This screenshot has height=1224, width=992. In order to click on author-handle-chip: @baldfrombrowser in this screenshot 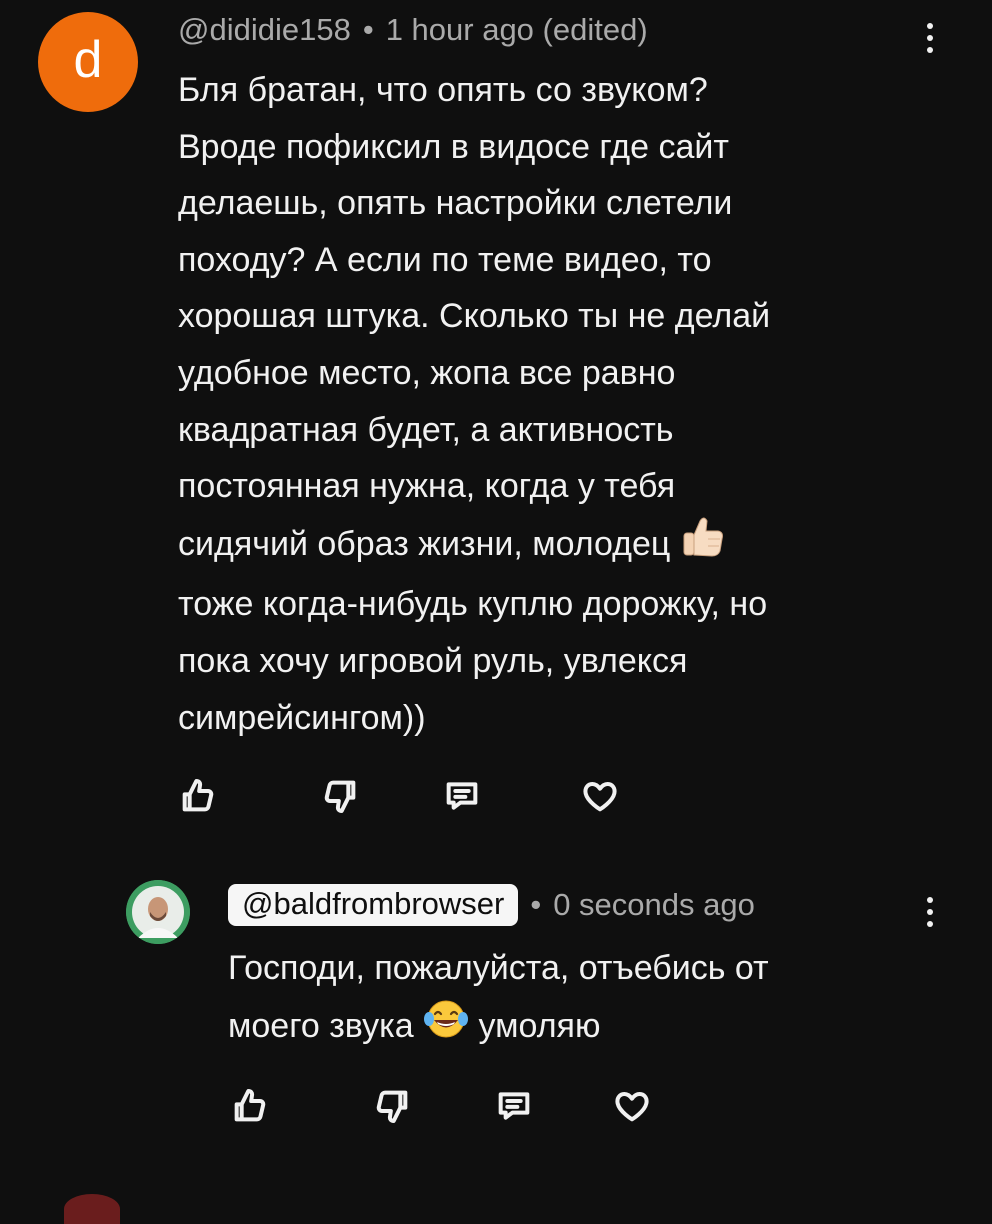, I will do `click(373, 905)`.